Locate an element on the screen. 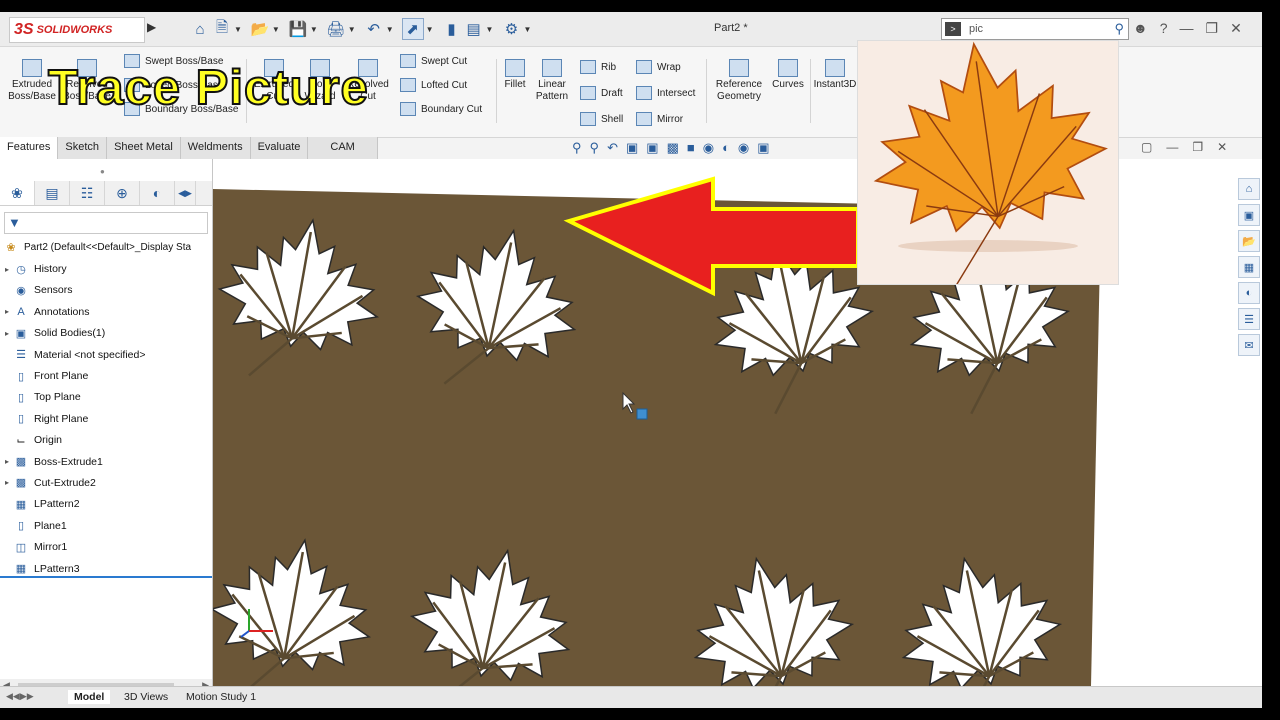 The width and height of the screenshot is (1280, 720). tree-item-cut-extrude2: ▸ ▩ Cut-Extrude2 is located at coordinates (106, 482).